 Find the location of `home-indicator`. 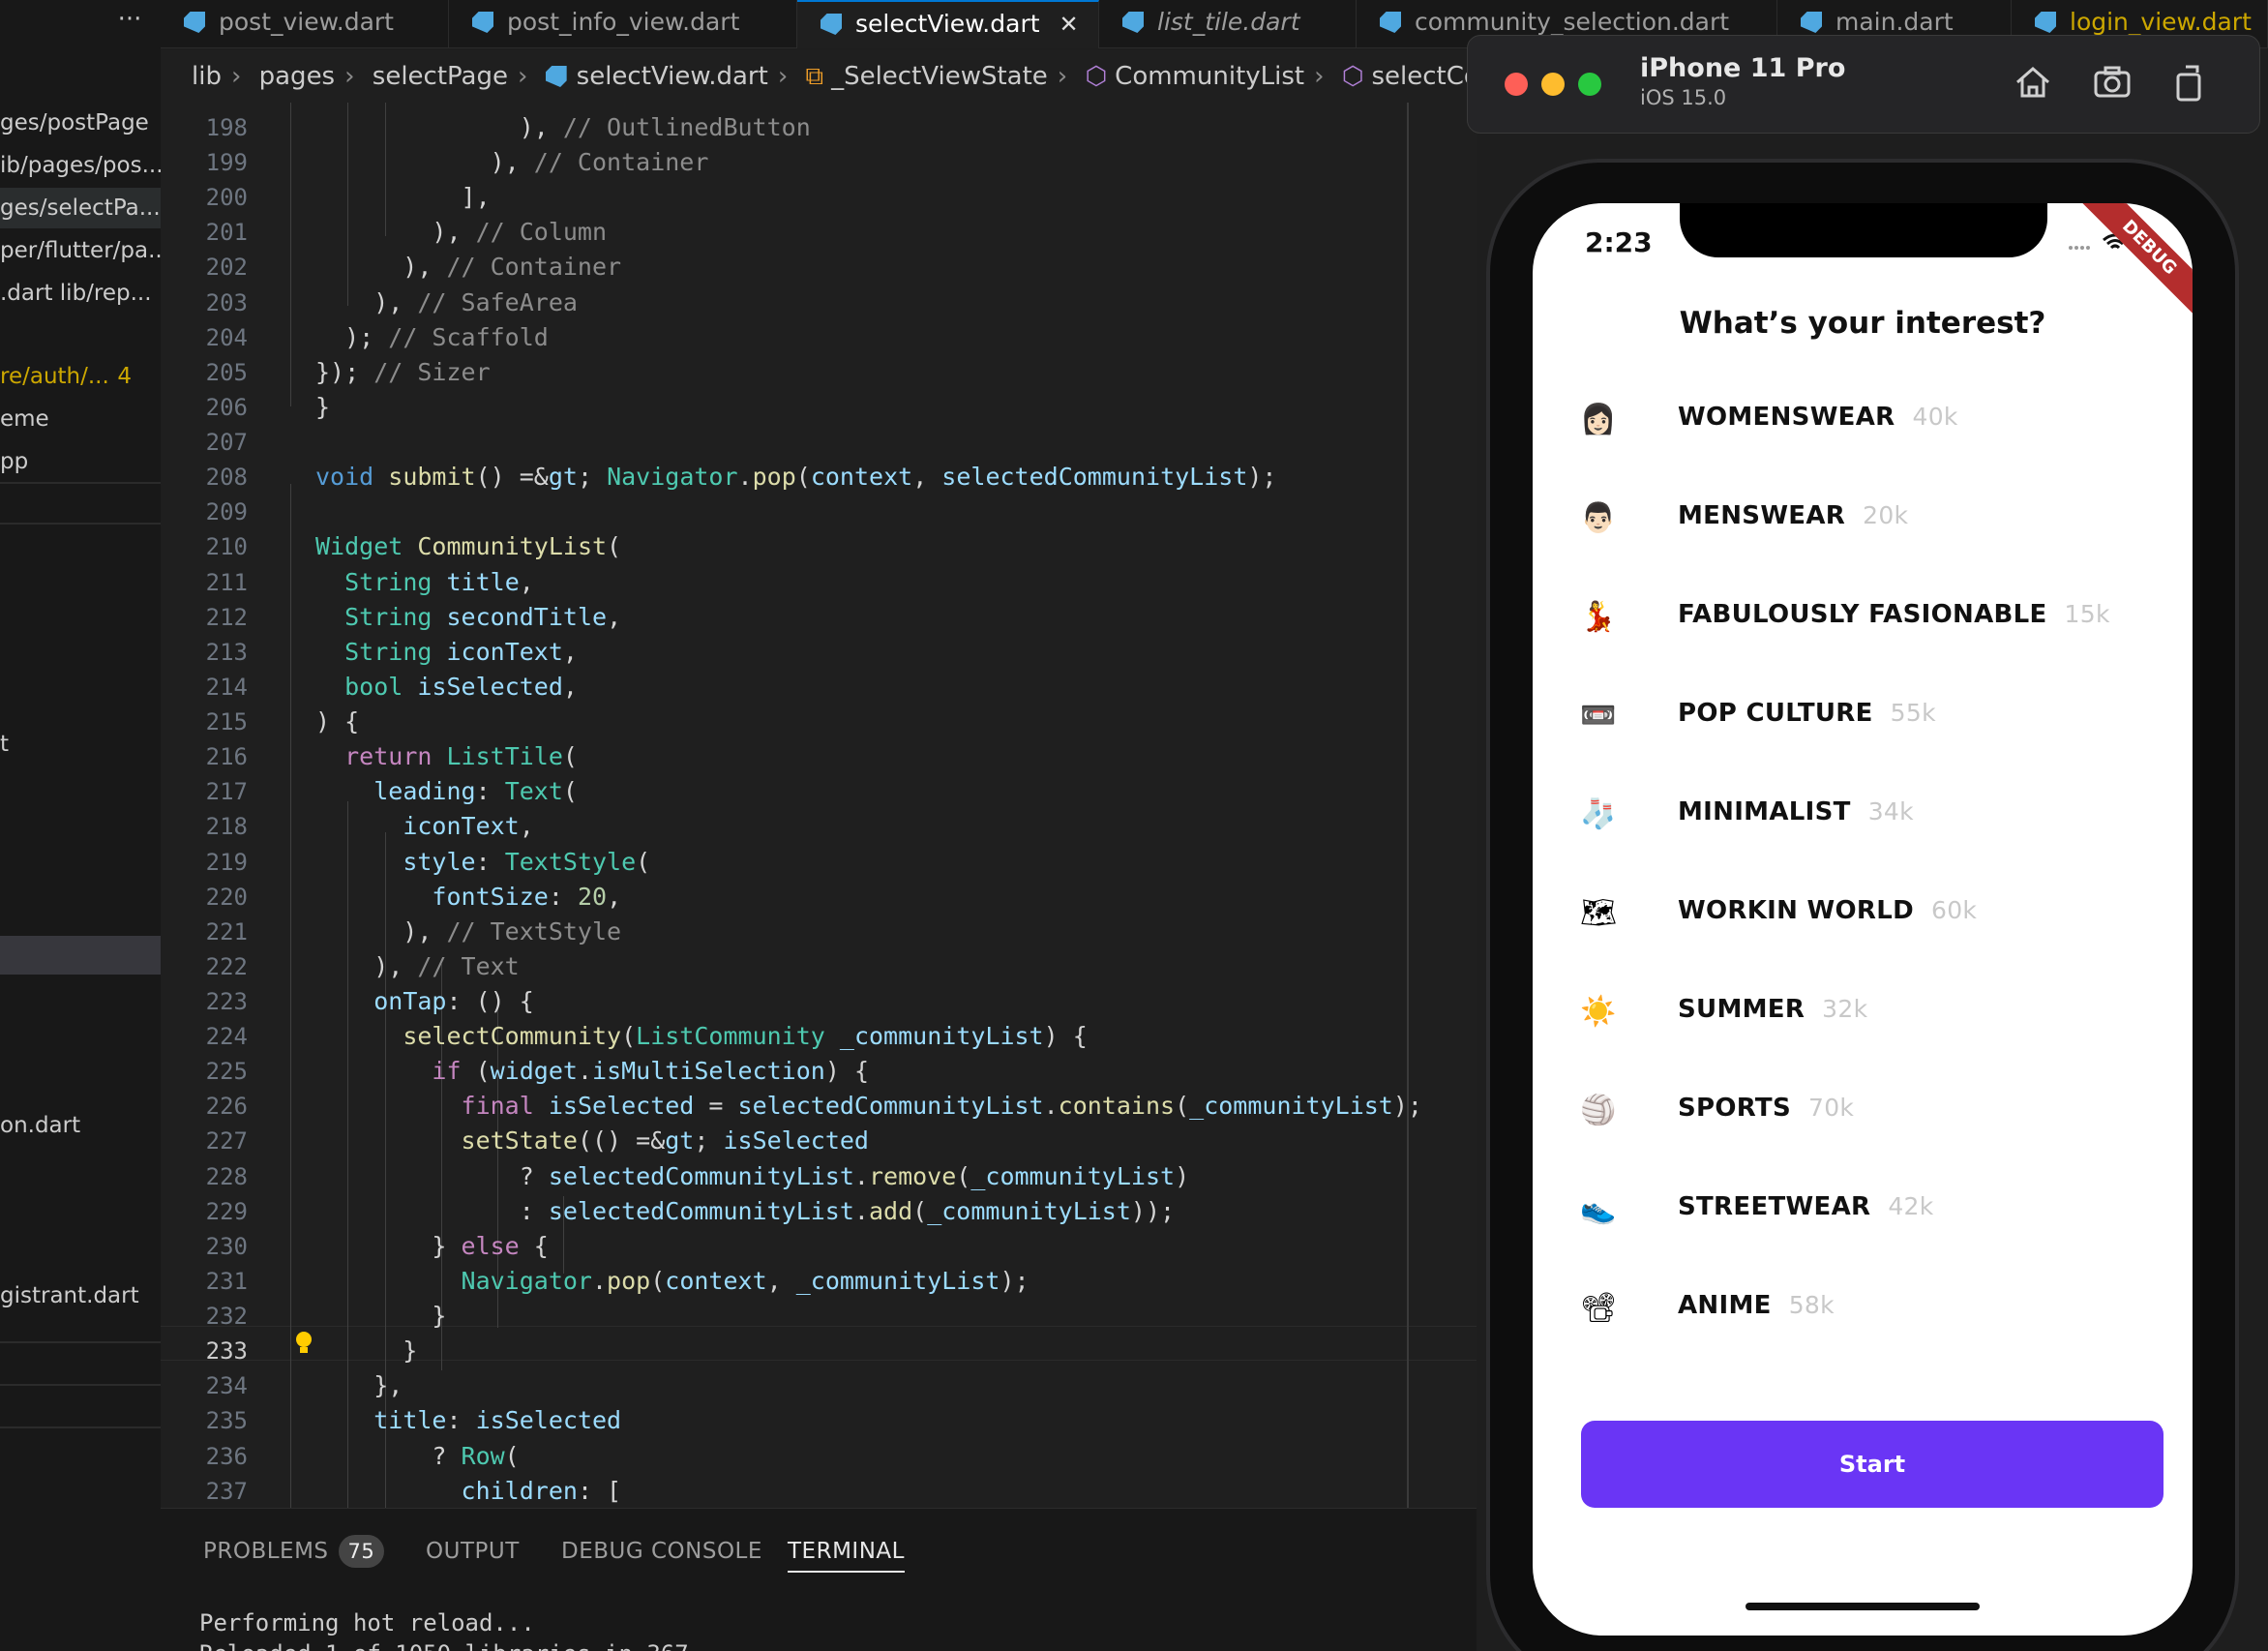

home-indicator is located at coordinates (1863, 1607).